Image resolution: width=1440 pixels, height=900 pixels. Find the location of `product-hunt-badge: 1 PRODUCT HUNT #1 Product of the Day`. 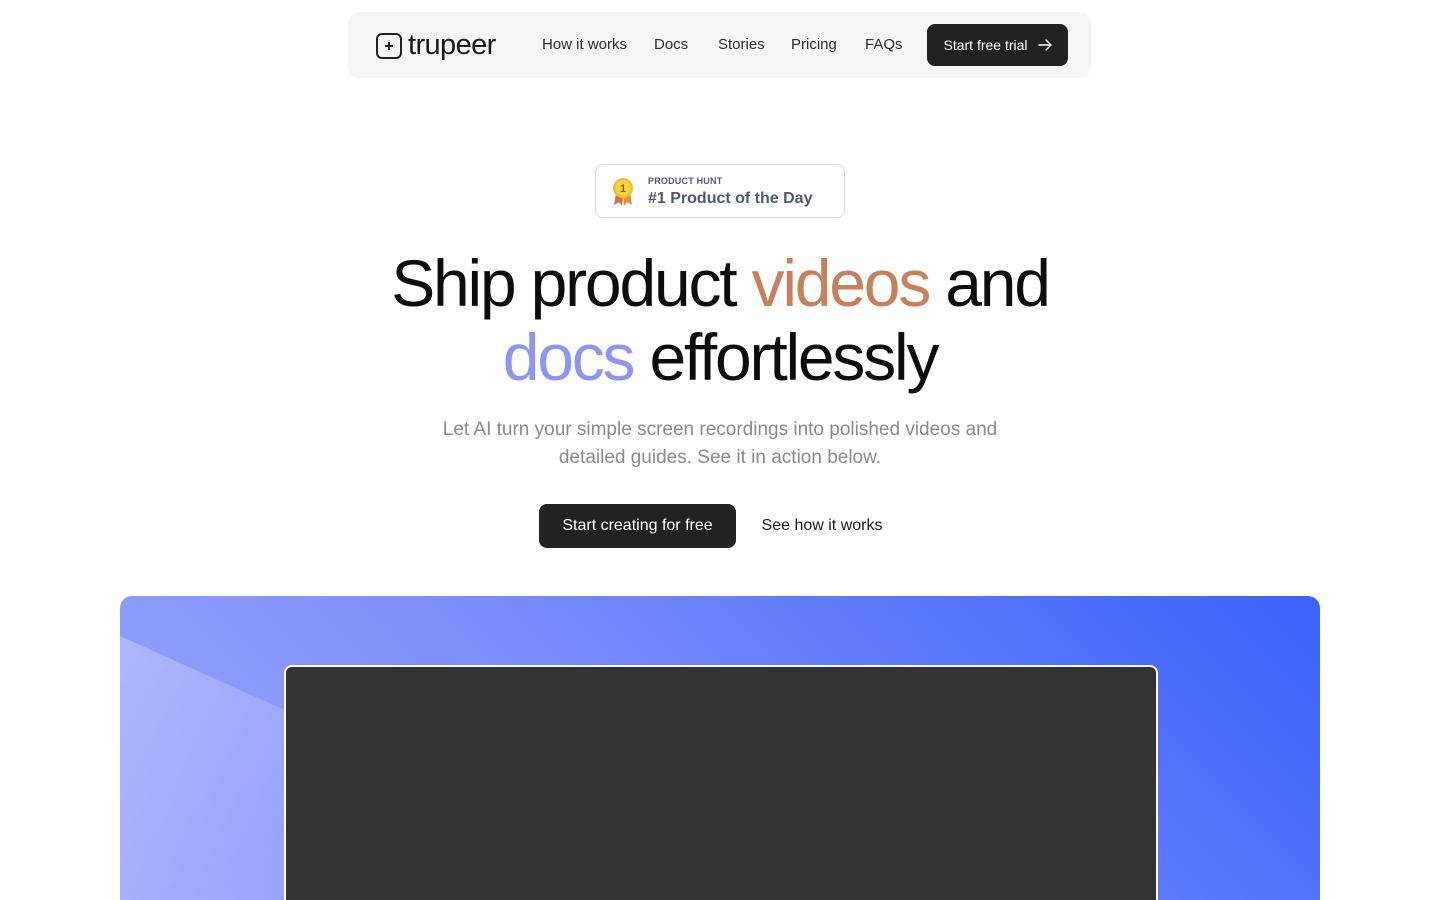

product-hunt-badge: 1 PRODUCT HUNT #1 Product of the Day is located at coordinates (720, 191).